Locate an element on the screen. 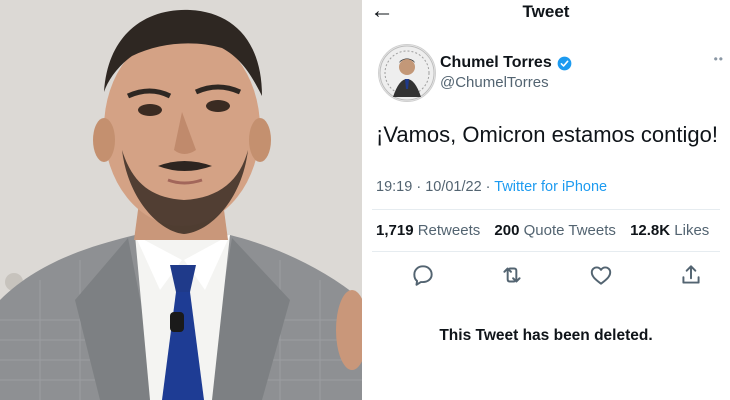 This screenshot has height=400, width=730. share-icon is located at coordinates (691, 275).